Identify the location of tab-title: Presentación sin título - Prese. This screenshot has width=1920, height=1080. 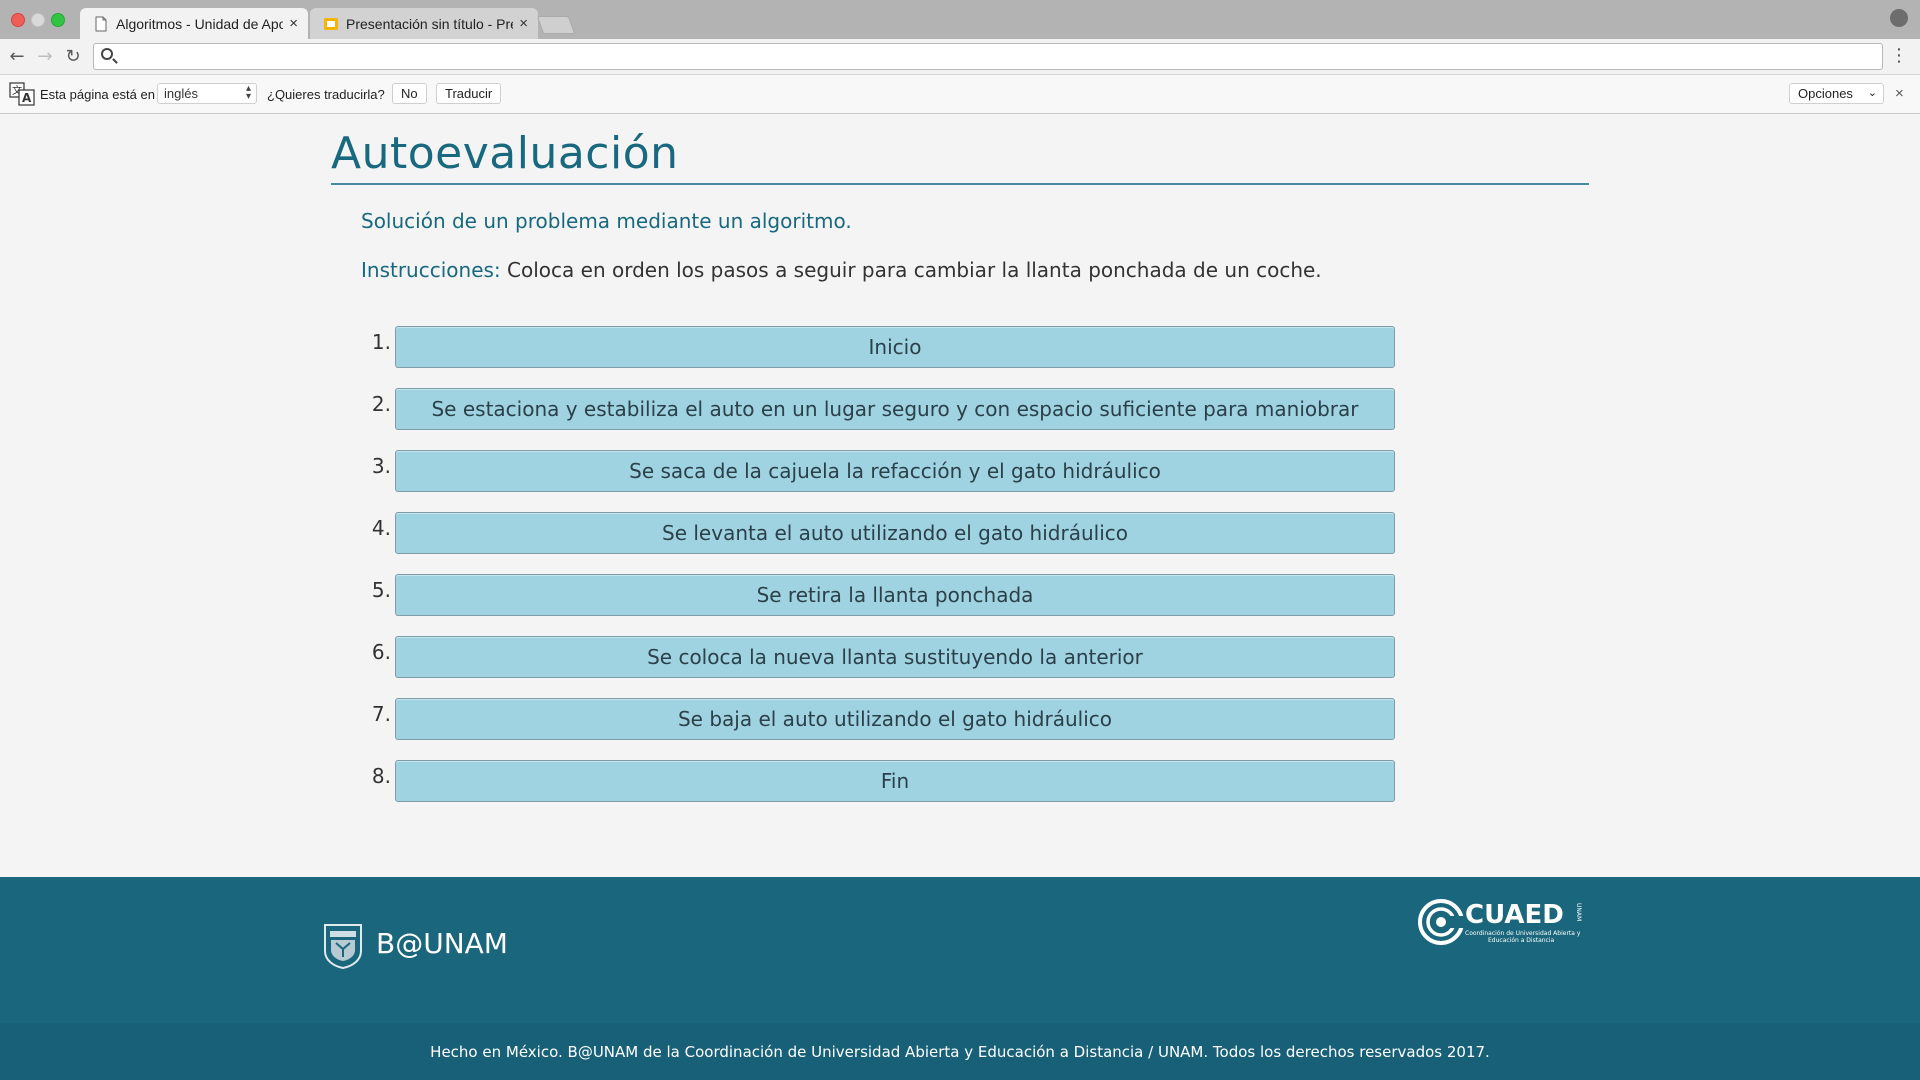
(429, 23).